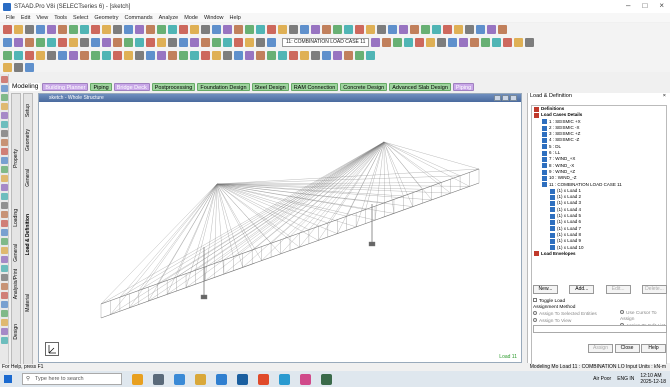 This screenshot has height=387, width=670. What do you see at coordinates (644, 5) in the screenshot?
I see `maximize-button: □` at bounding box center [644, 5].